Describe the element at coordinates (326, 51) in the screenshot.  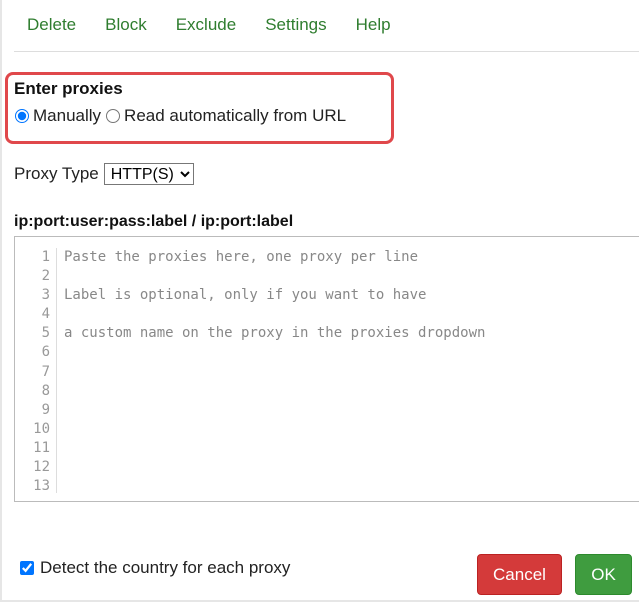
I see `divider` at that location.